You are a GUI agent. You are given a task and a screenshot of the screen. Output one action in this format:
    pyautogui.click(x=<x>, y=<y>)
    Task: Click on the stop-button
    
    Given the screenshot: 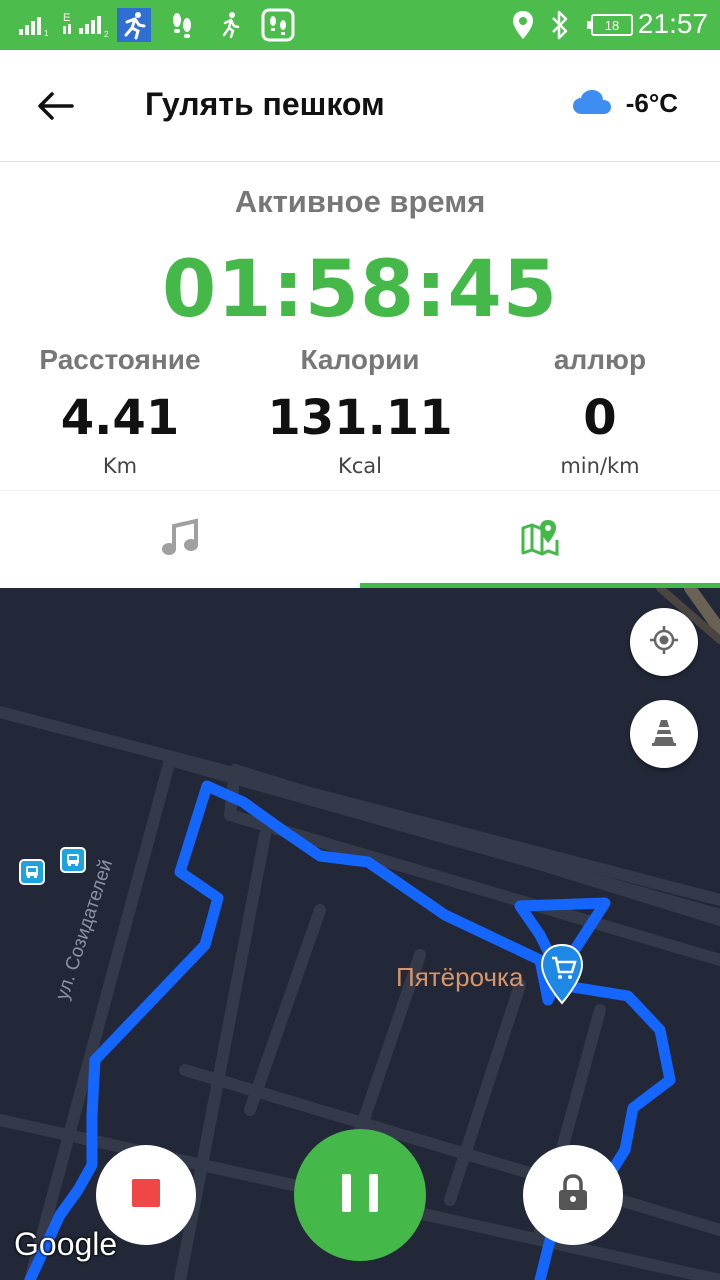 What is the action you would take?
    pyautogui.click(x=146, y=1195)
    